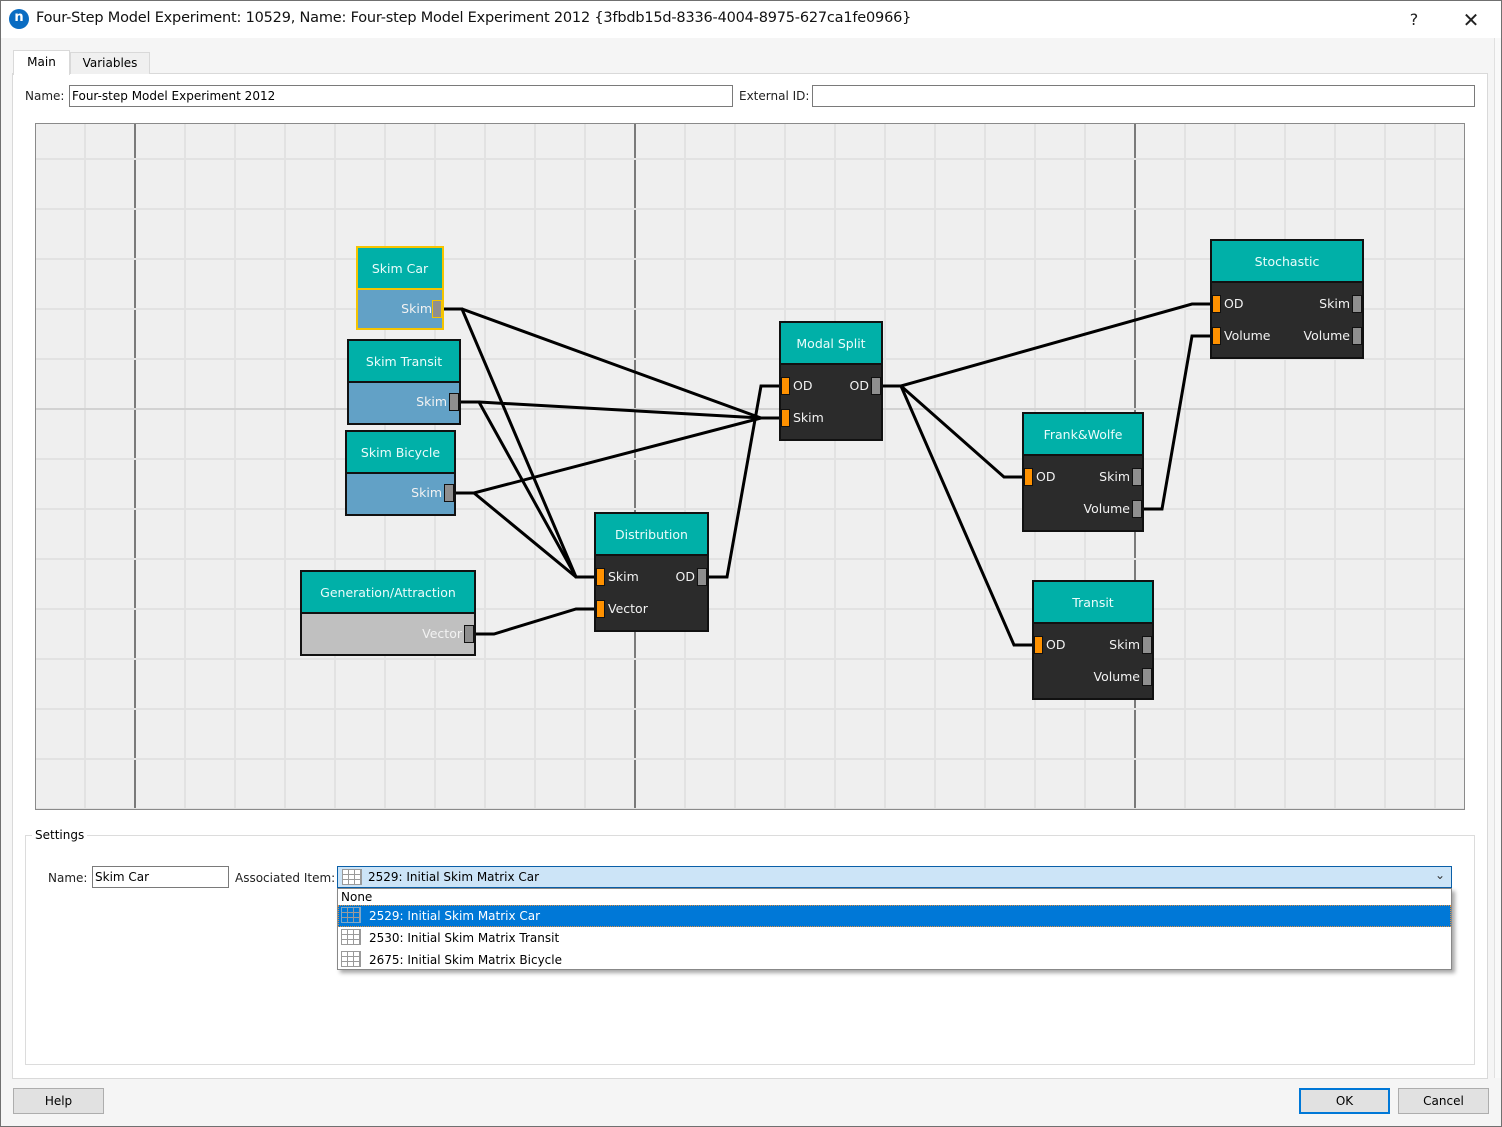 This screenshot has width=1502, height=1127. What do you see at coordinates (617, 455) in the screenshot?
I see `edge-skim_bicycle-Skim-to-modal_split-Skim` at bounding box center [617, 455].